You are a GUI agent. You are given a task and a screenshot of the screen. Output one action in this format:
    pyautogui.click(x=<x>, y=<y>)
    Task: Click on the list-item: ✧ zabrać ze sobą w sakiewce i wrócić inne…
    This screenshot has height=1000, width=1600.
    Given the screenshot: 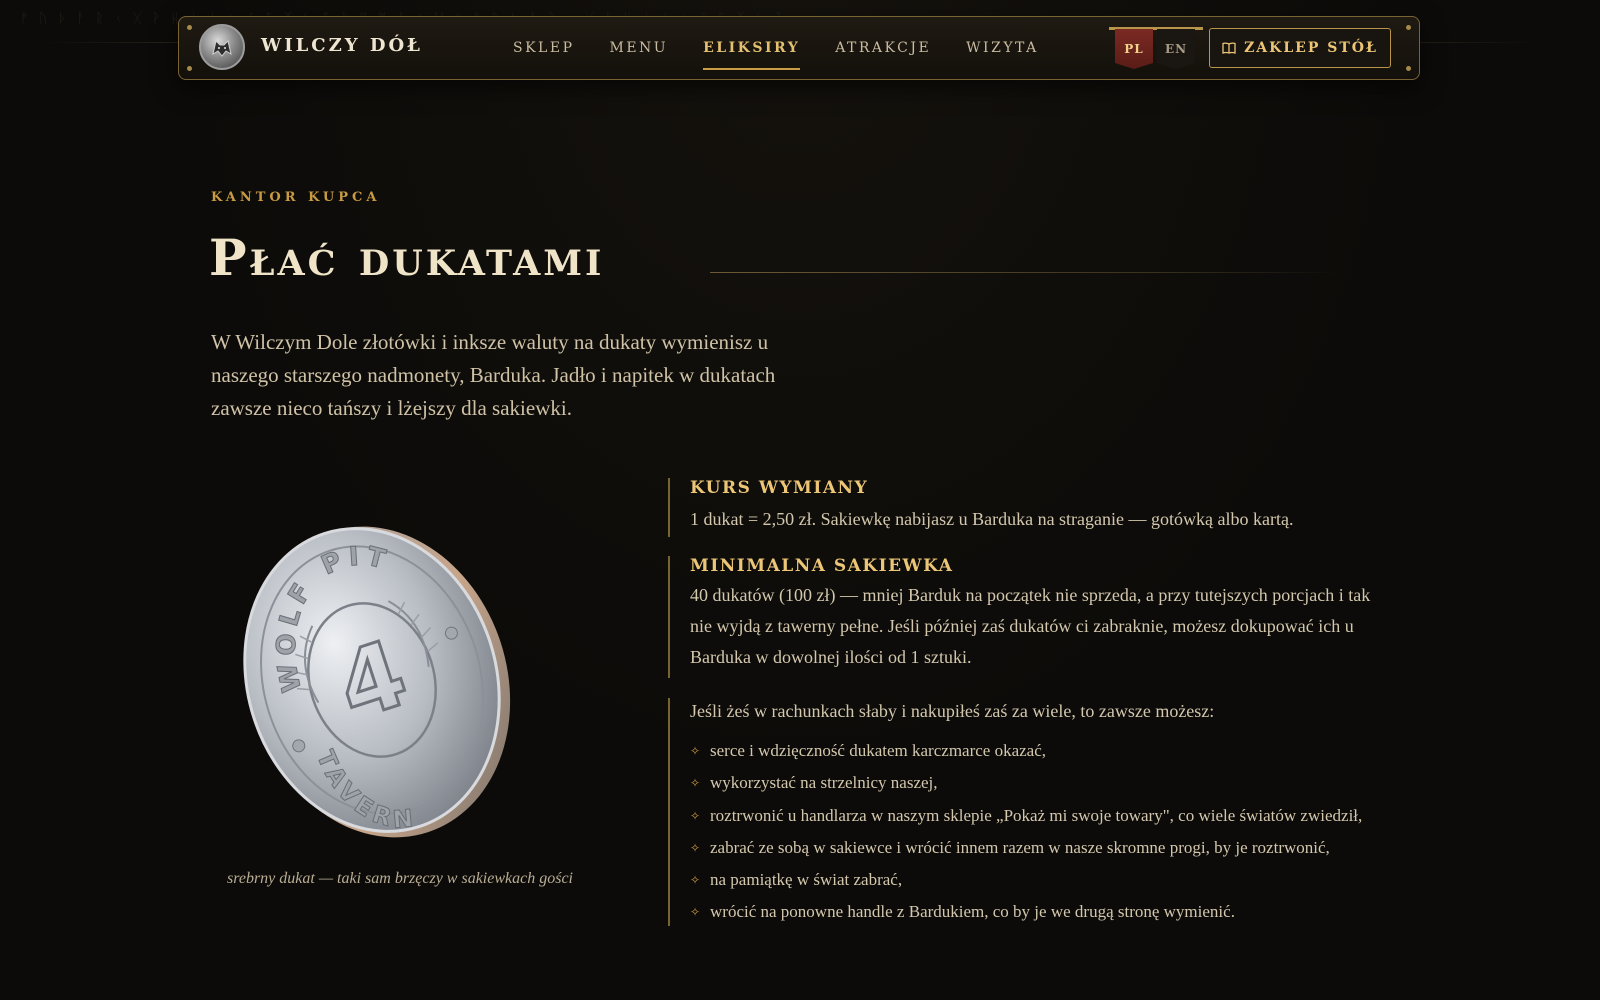 What is the action you would take?
    pyautogui.click(x=1039, y=848)
    